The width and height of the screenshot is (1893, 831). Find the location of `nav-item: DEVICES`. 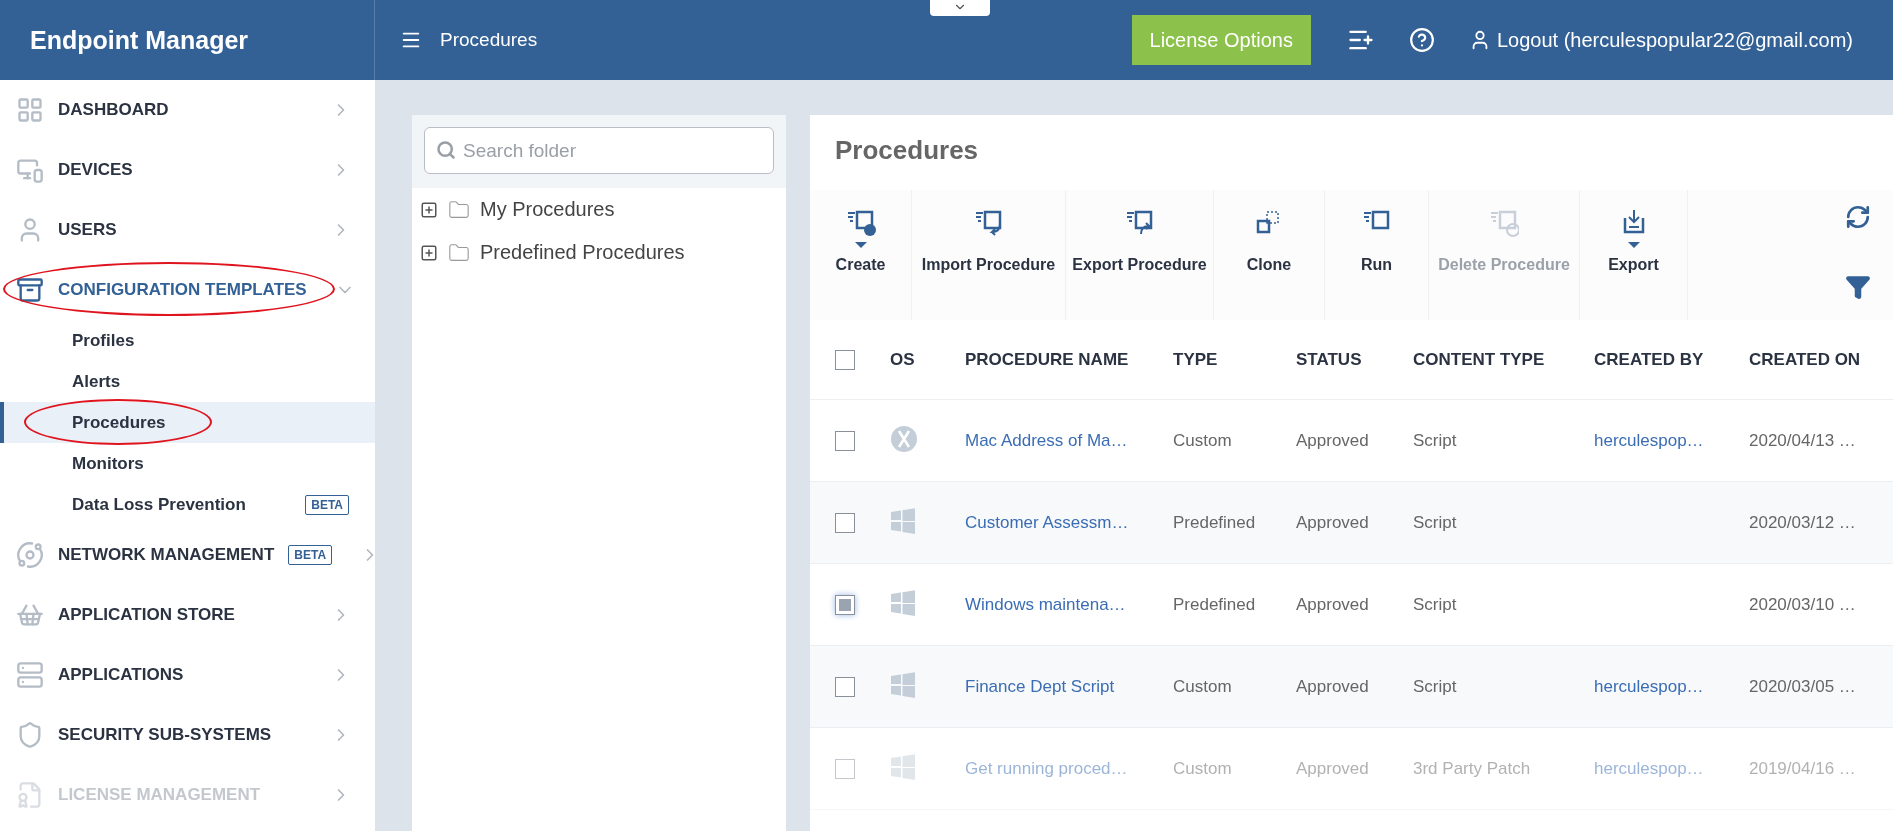

nav-item: DEVICES is located at coordinates (95, 170).